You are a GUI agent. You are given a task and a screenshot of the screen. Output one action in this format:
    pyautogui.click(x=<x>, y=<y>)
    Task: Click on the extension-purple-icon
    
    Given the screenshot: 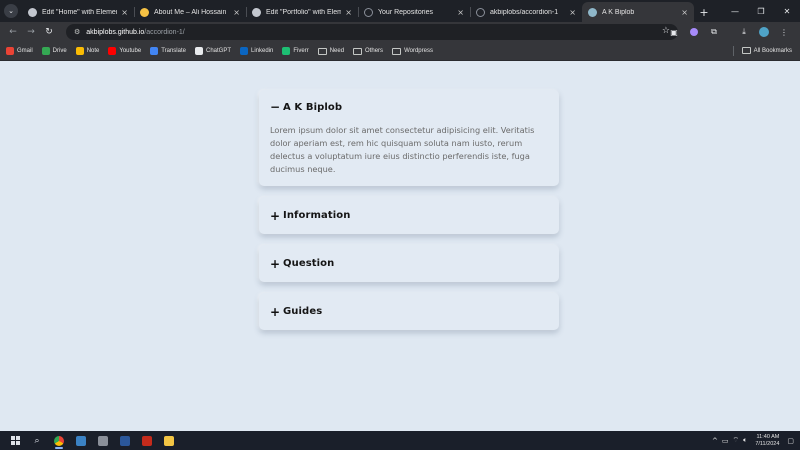 What is the action you would take?
    pyautogui.click(x=694, y=32)
    